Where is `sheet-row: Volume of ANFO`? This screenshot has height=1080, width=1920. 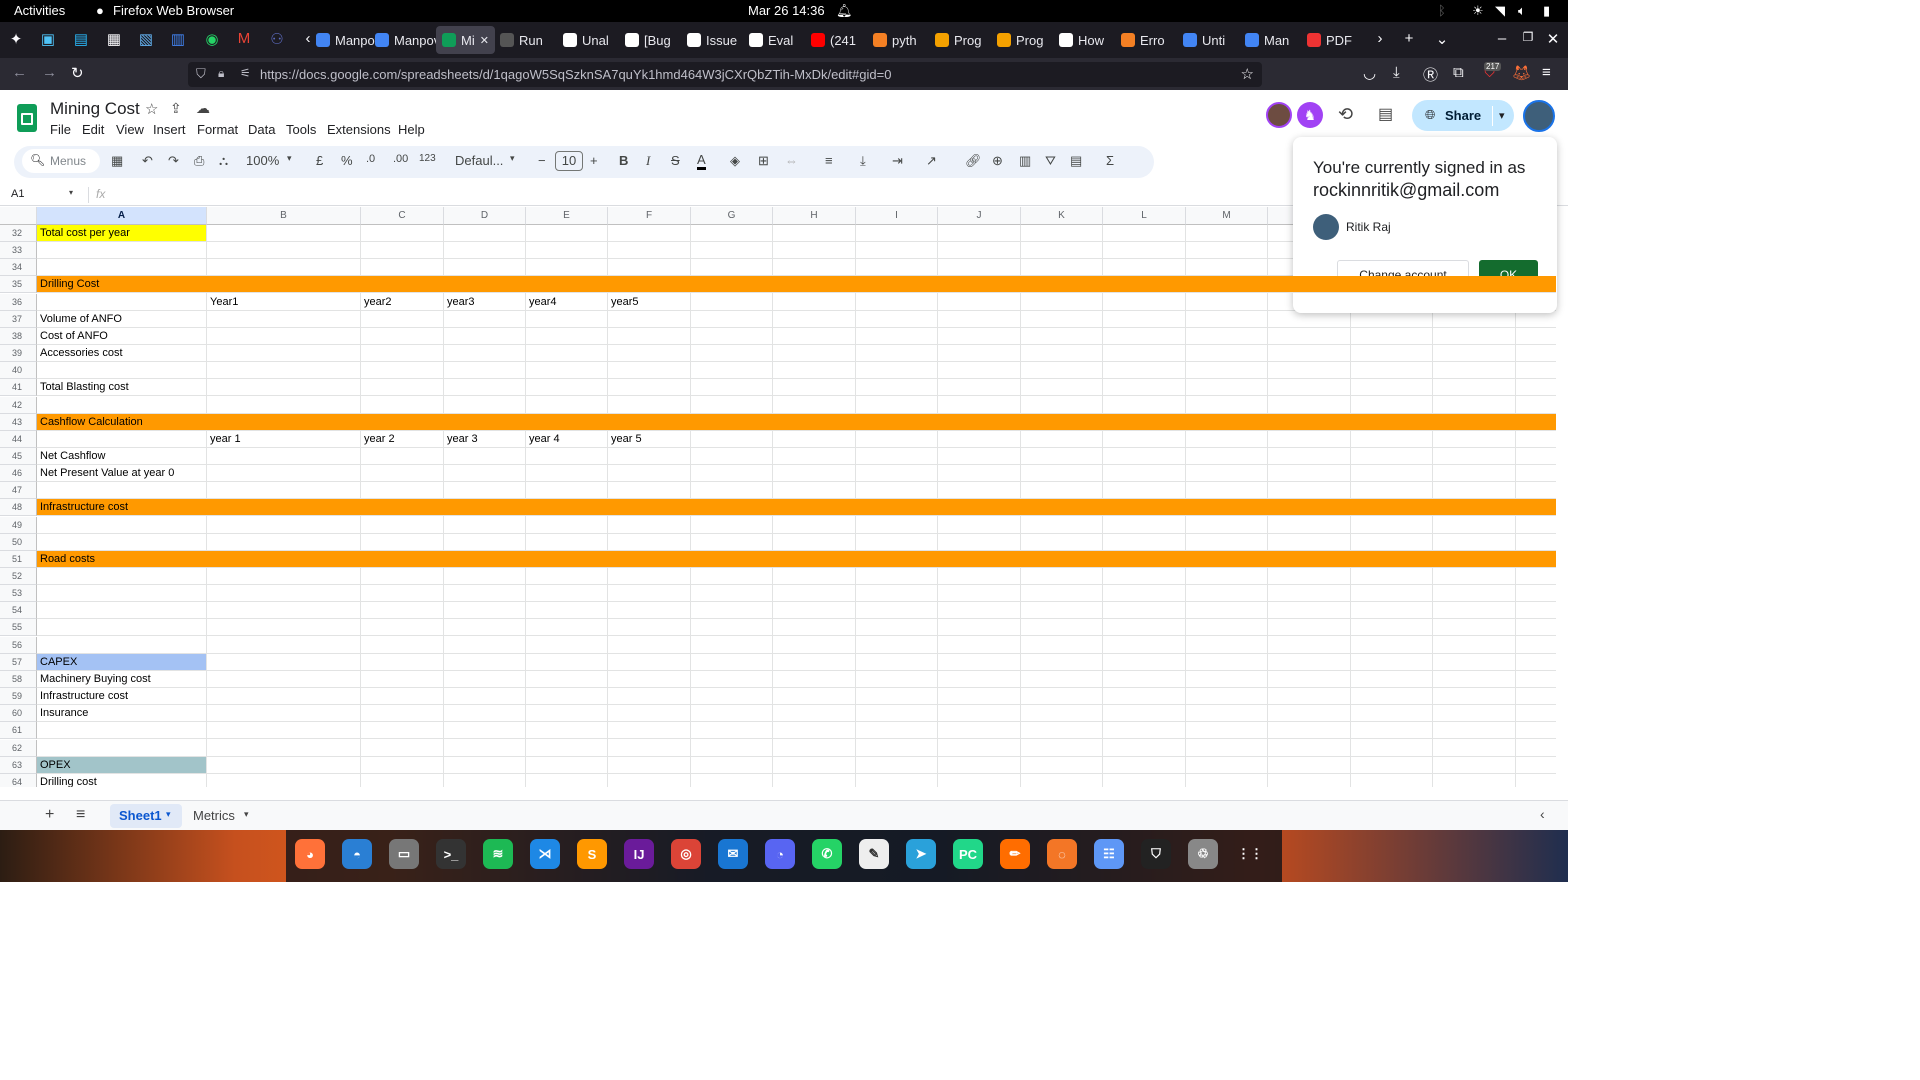
sheet-row: Volume of ANFO is located at coordinates (796, 319).